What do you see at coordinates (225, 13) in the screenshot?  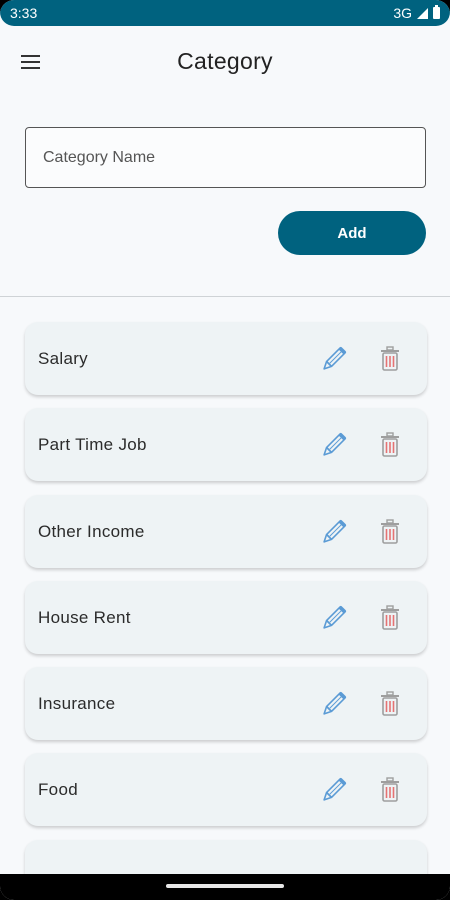 I see `status-bar: 3:33 3G` at bounding box center [225, 13].